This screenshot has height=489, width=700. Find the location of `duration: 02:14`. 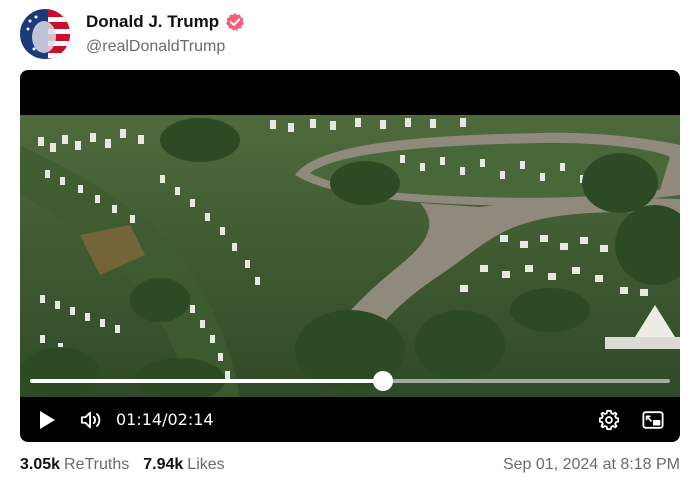

duration: 02:14 is located at coordinates (190, 419).